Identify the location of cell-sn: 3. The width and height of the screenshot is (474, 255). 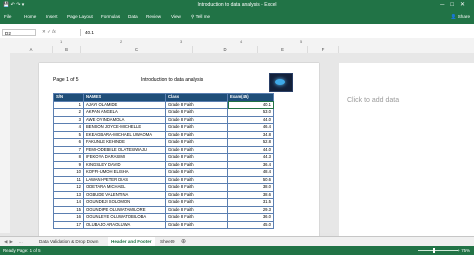
(68, 119).